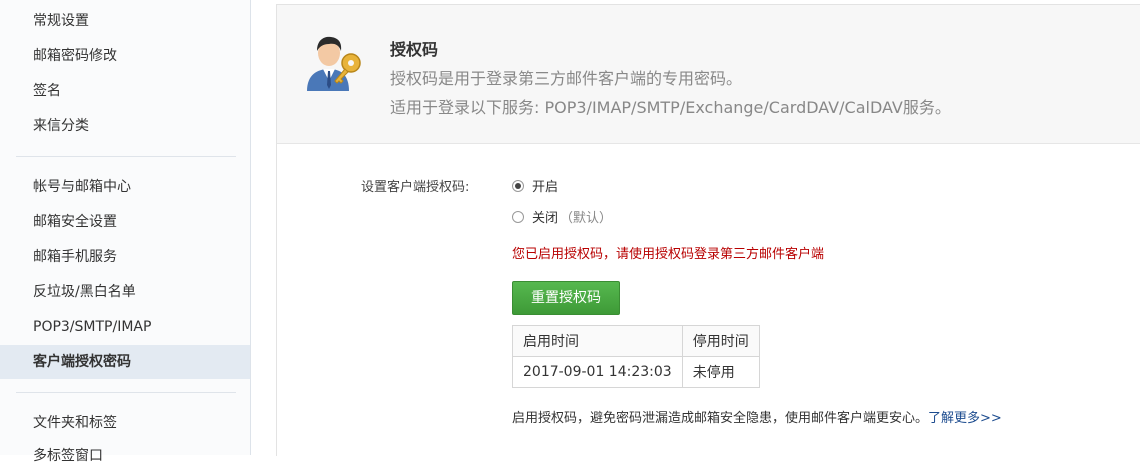  What do you see at coordinates (518, 185) in the screenshot?
I see `radio-enable-circle` at bounding box center [518, 185].